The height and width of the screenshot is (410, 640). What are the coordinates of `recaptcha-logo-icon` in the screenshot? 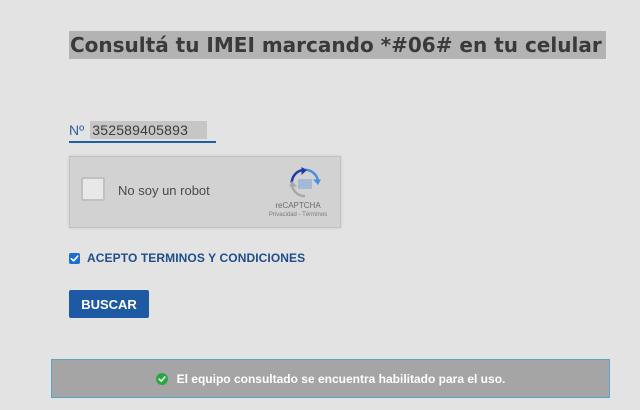 It's located at (305, 182).